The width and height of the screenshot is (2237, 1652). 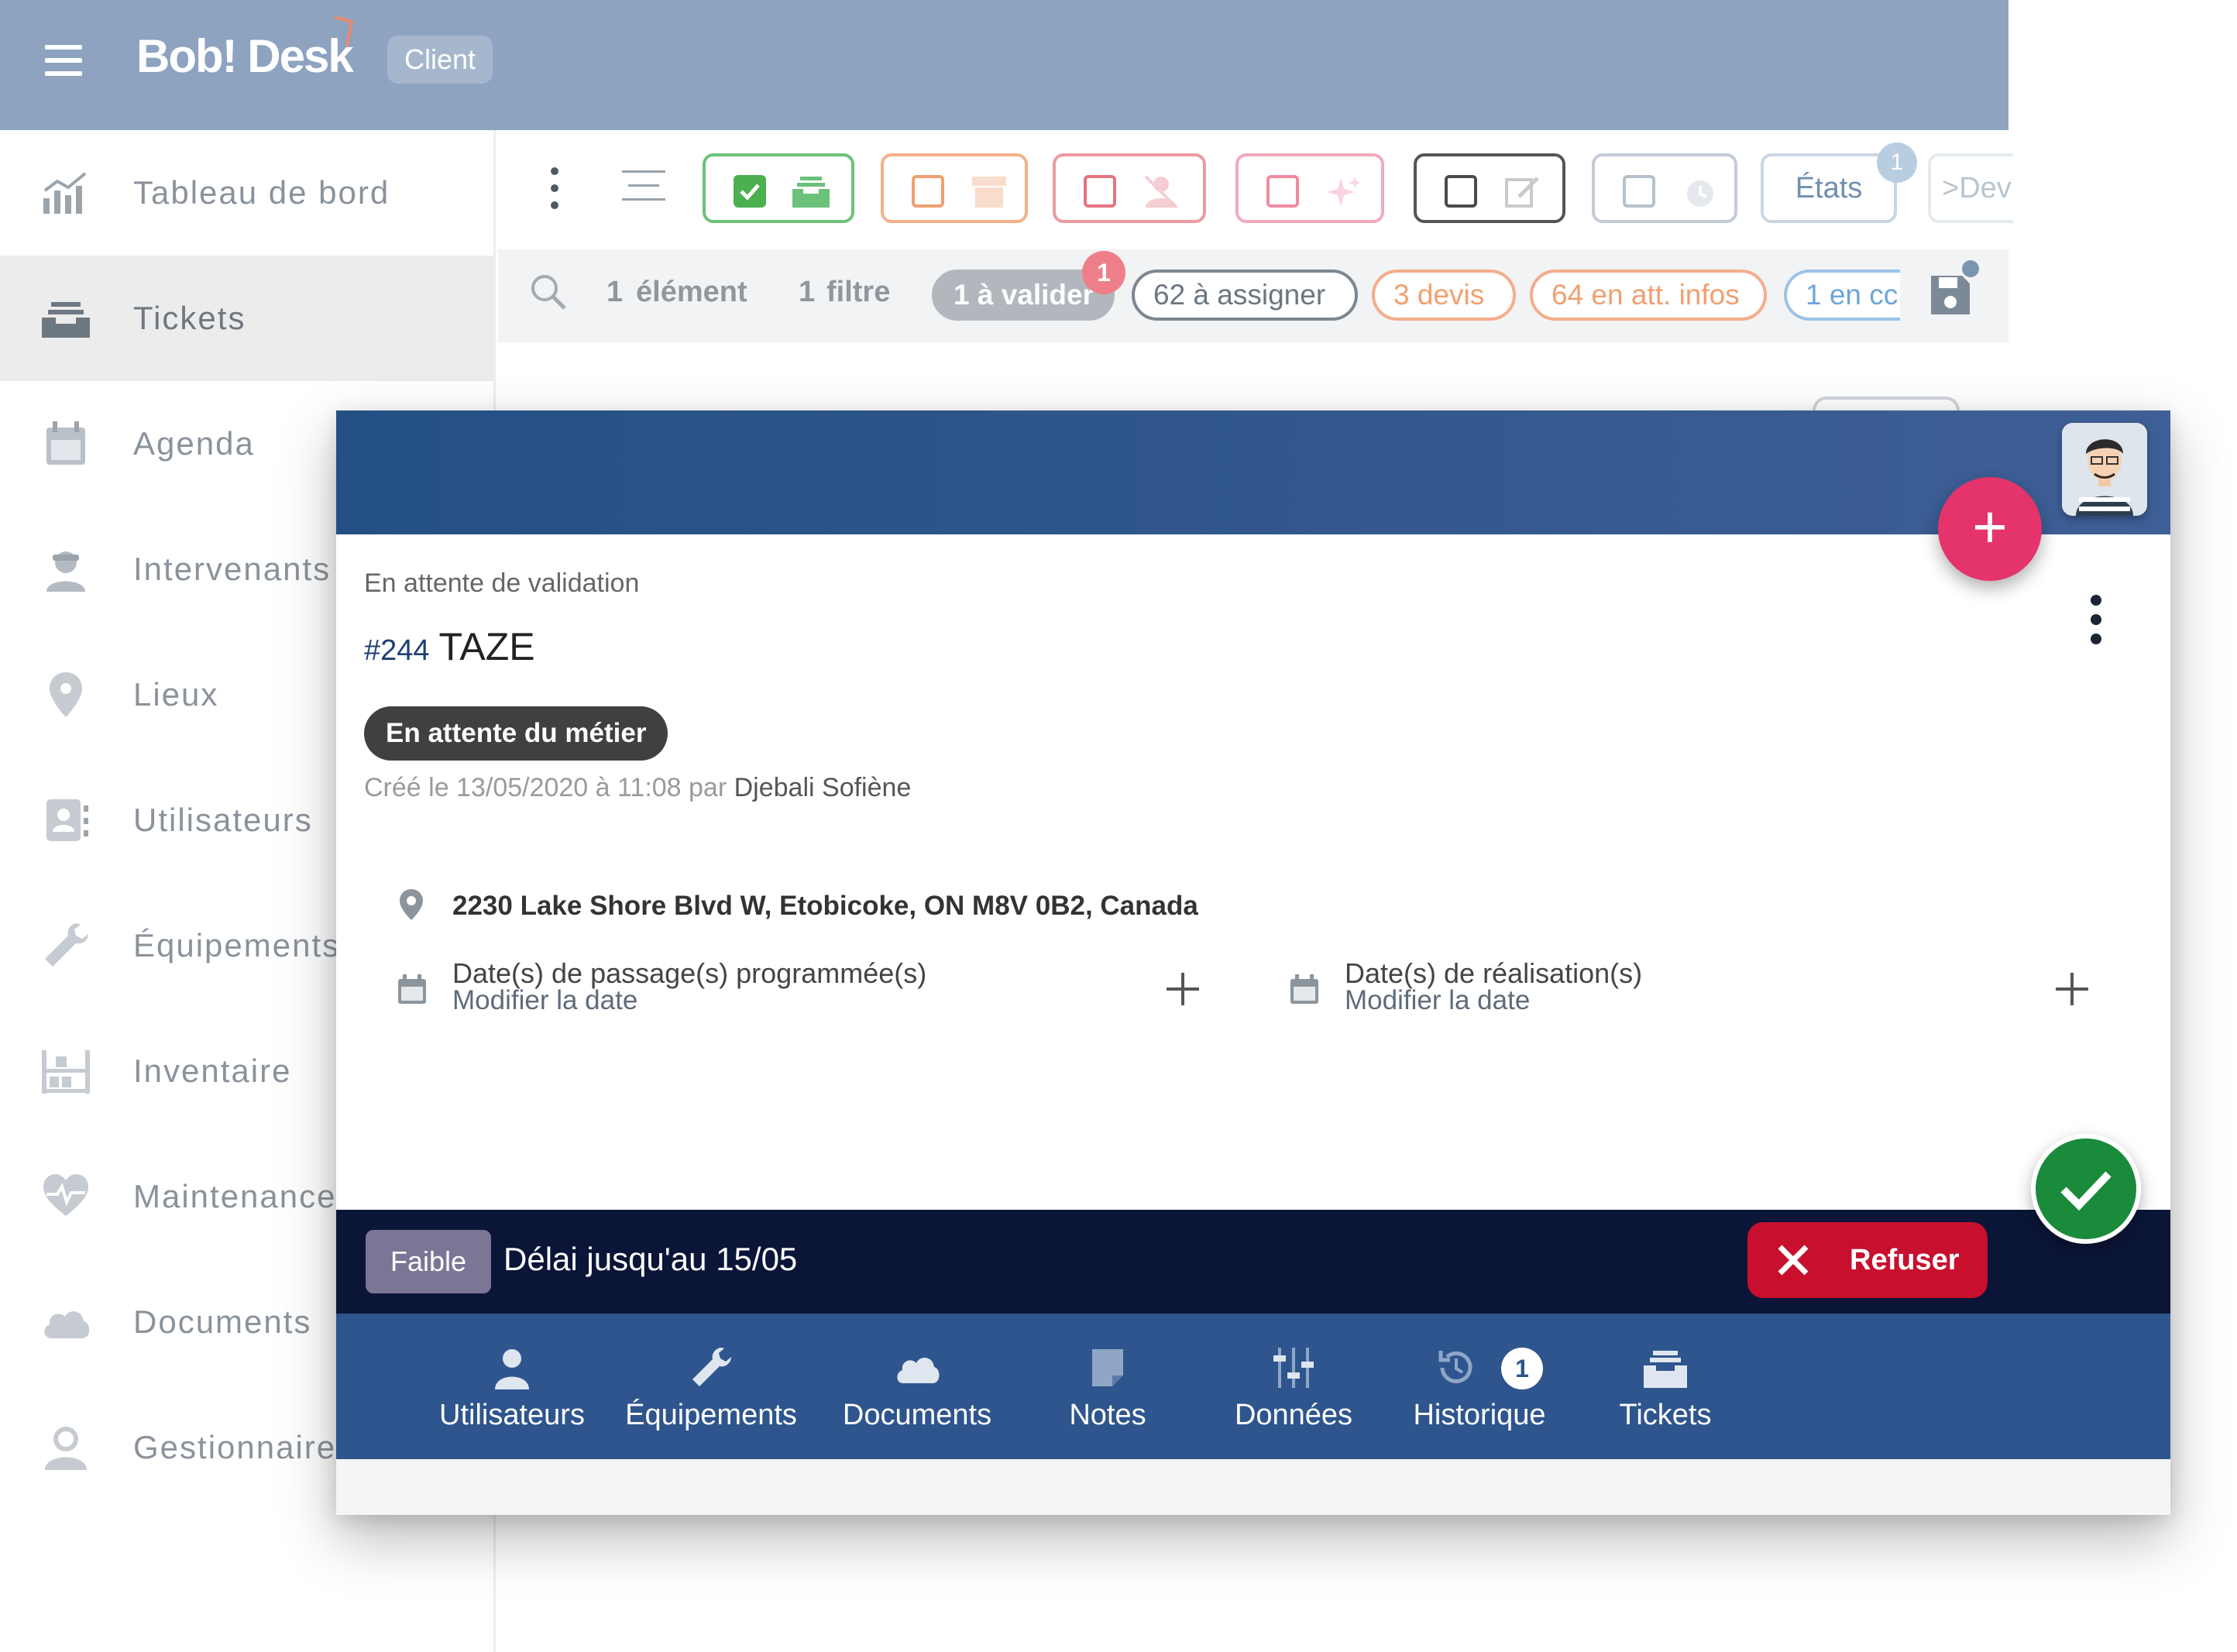 I want to click on avatar, so click(x=2104, y=469).